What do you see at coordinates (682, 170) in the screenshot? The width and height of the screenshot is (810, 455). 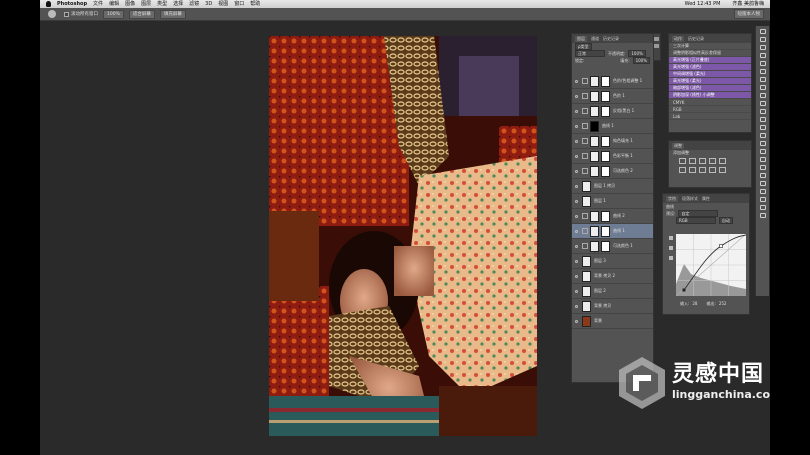 I see `hue-saturation-icon` at bounding box center [682, 170].